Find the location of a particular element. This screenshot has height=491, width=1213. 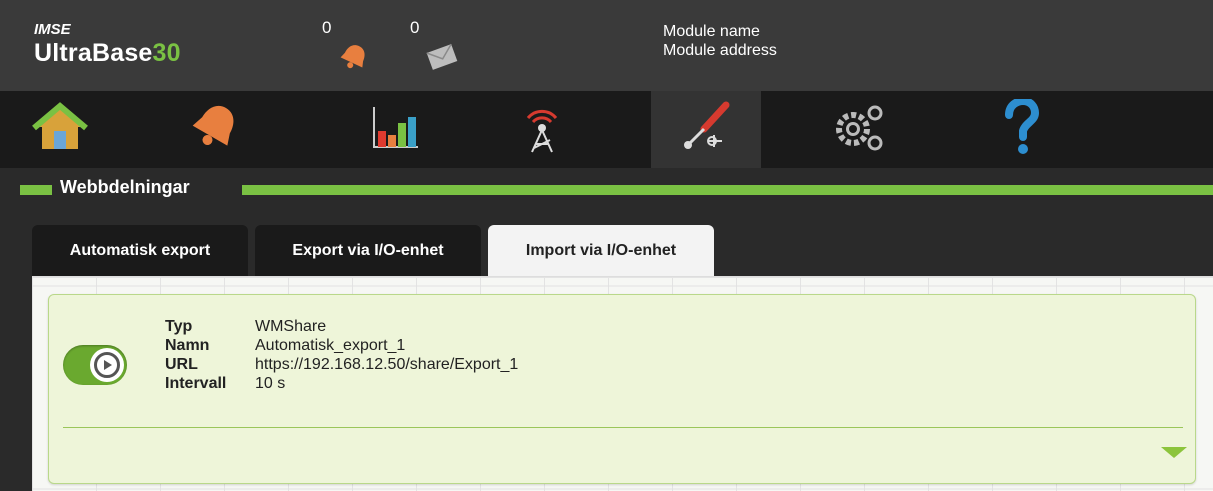

nav-communication is located at coordinates (542, 129).